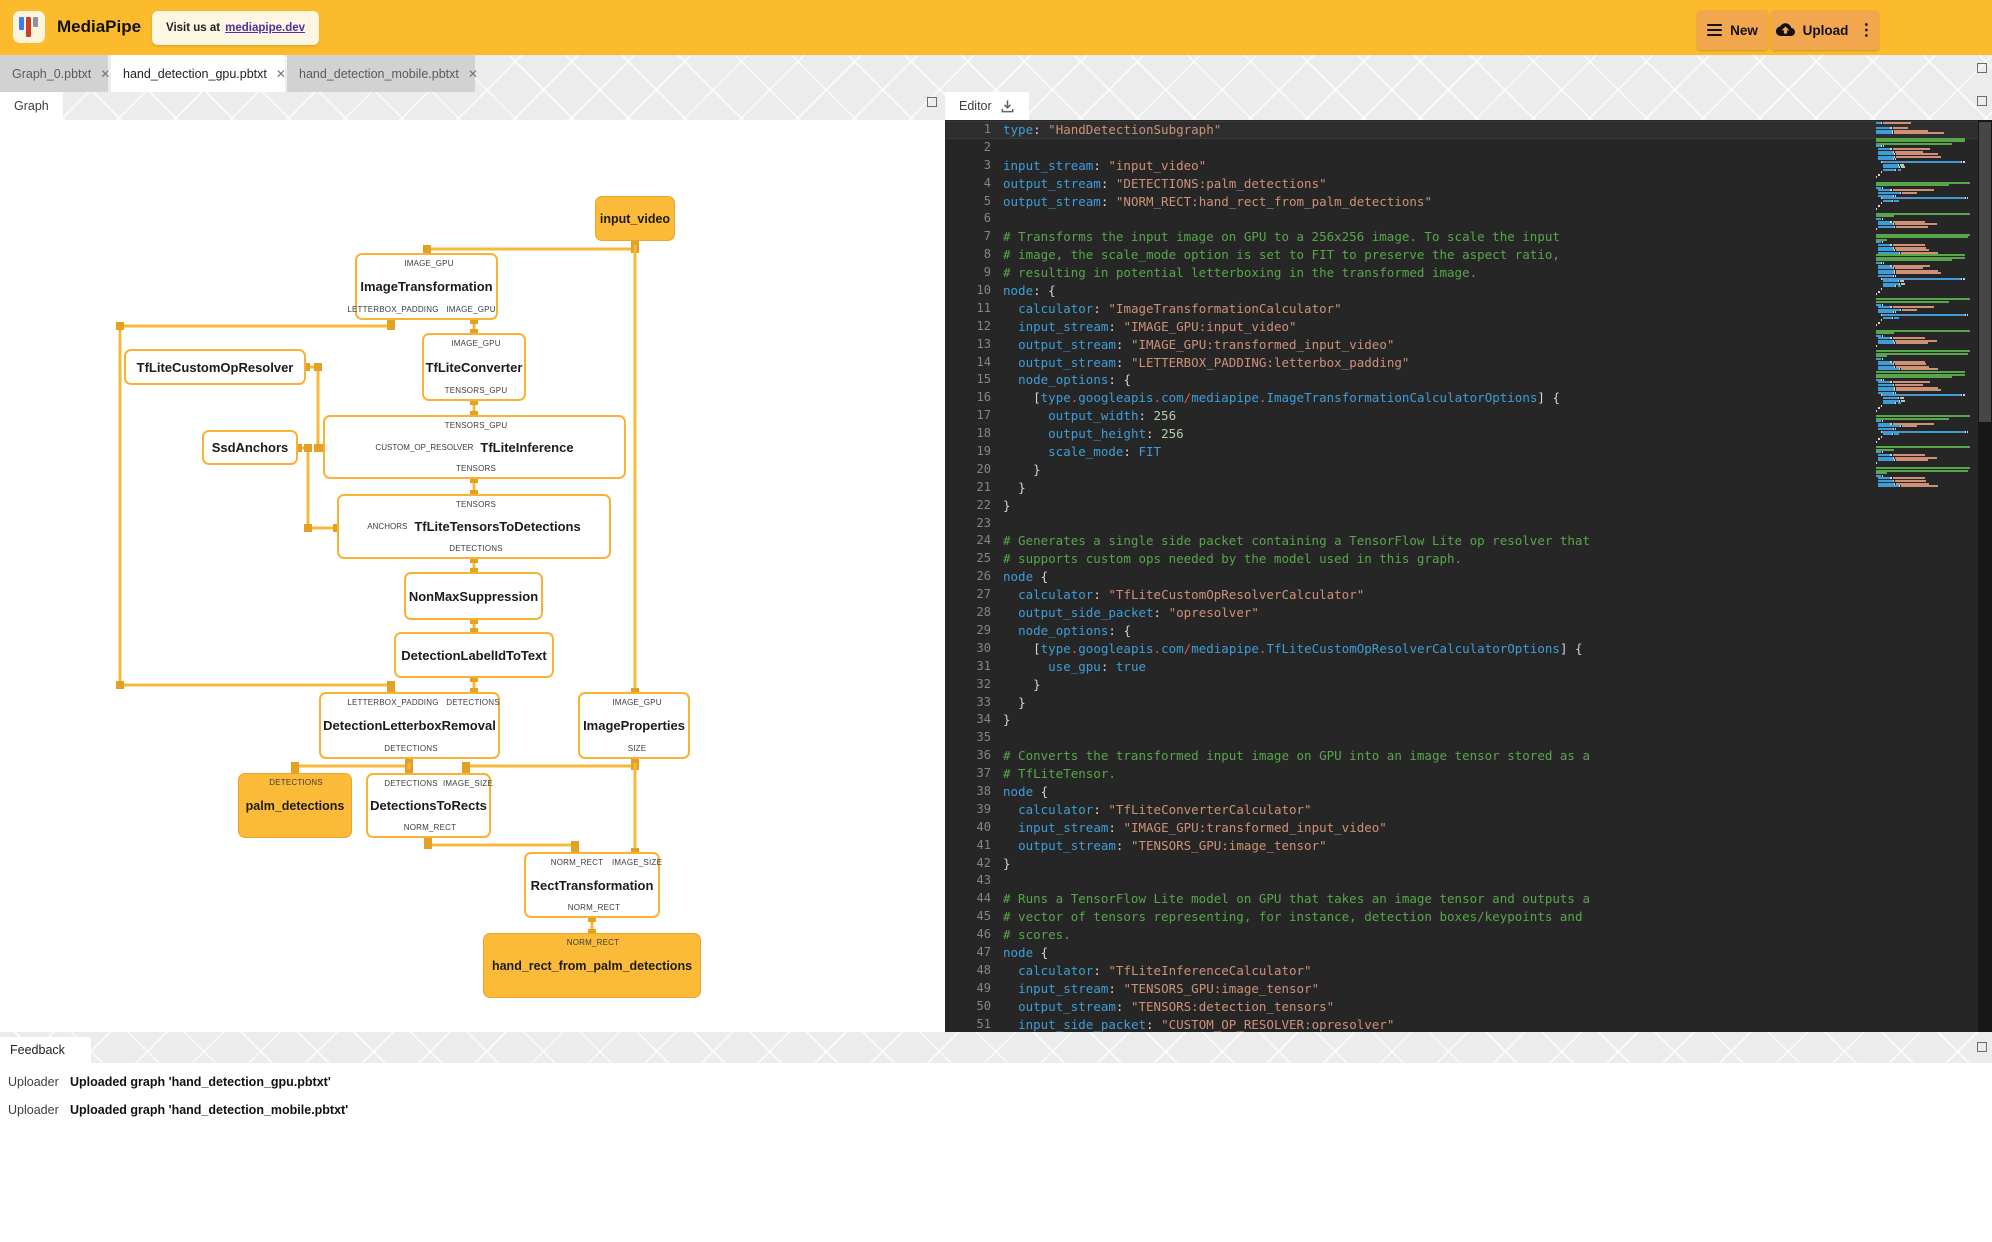 This screenshot has height=1242, width=1992. What do you see at coordinates (983, 951) in the screenshot?
I see `line-number: 47` at bounding box center [983, 951].